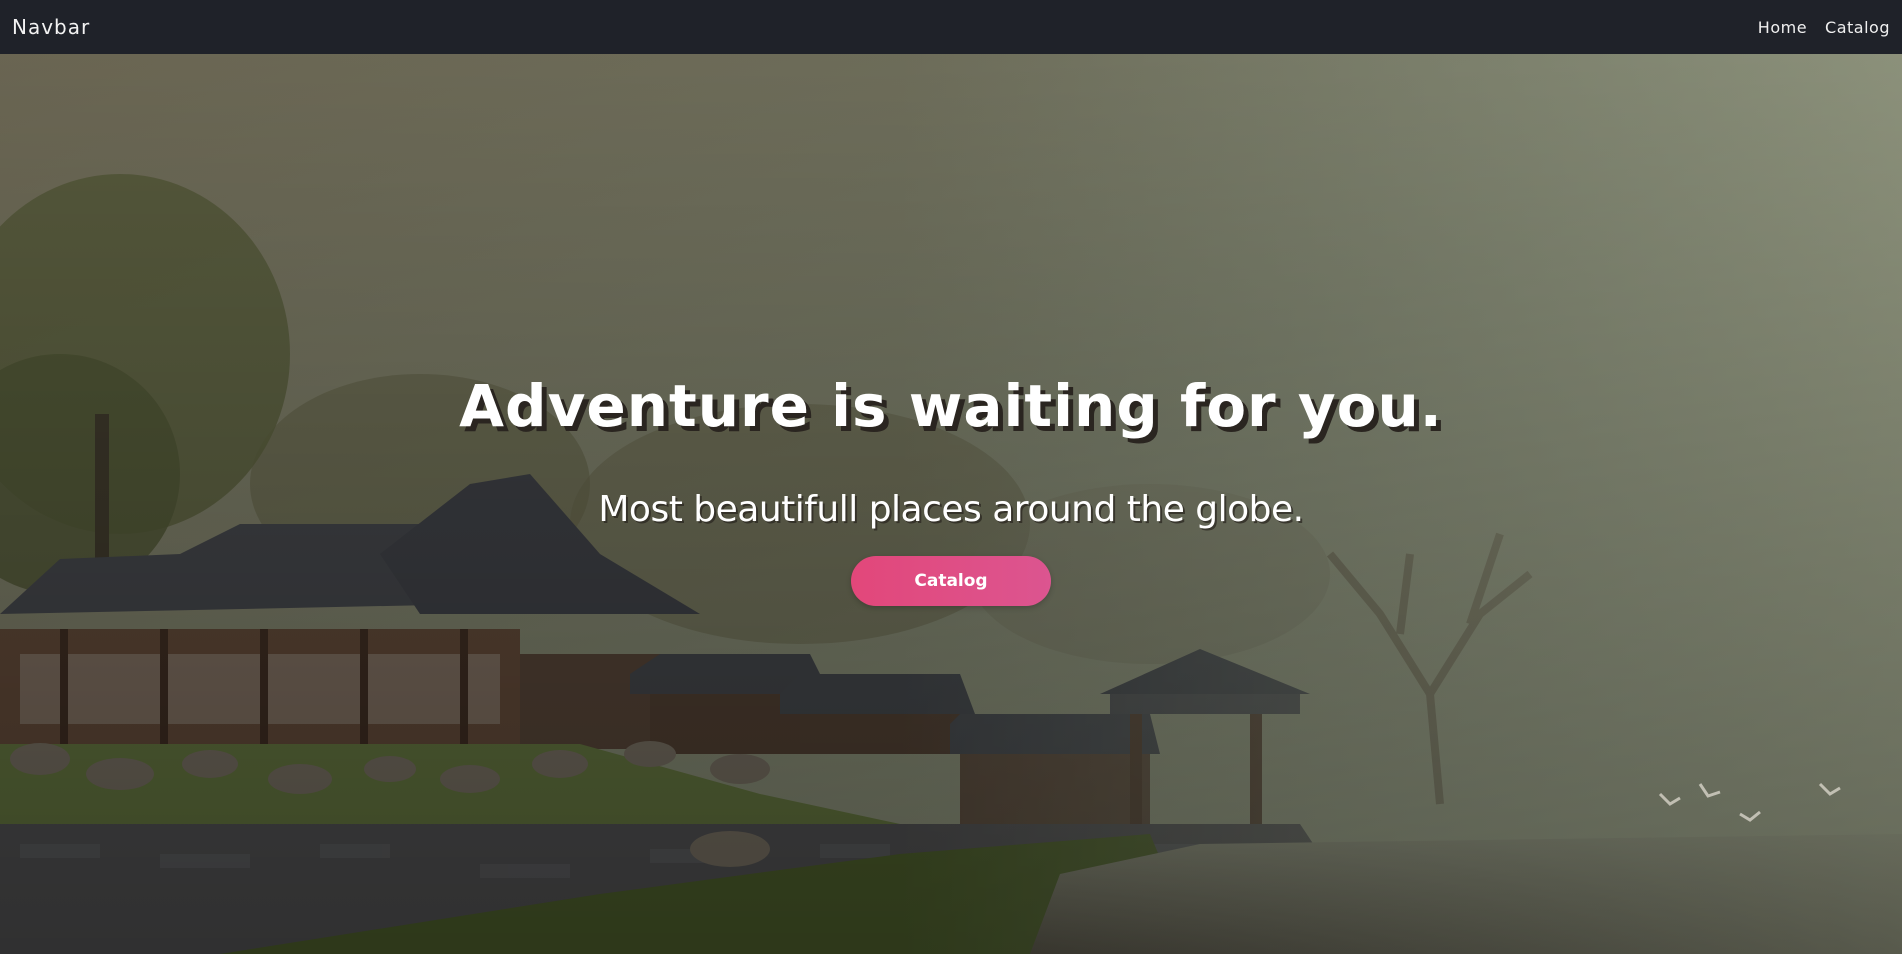 The height and width of the screenshot is (954, 1902). What do you see at coordinates (951, 509) in the screenshot?
I see `hero-subtitle: Most beautifull places around the globe.` at bounding box center [951, 509].